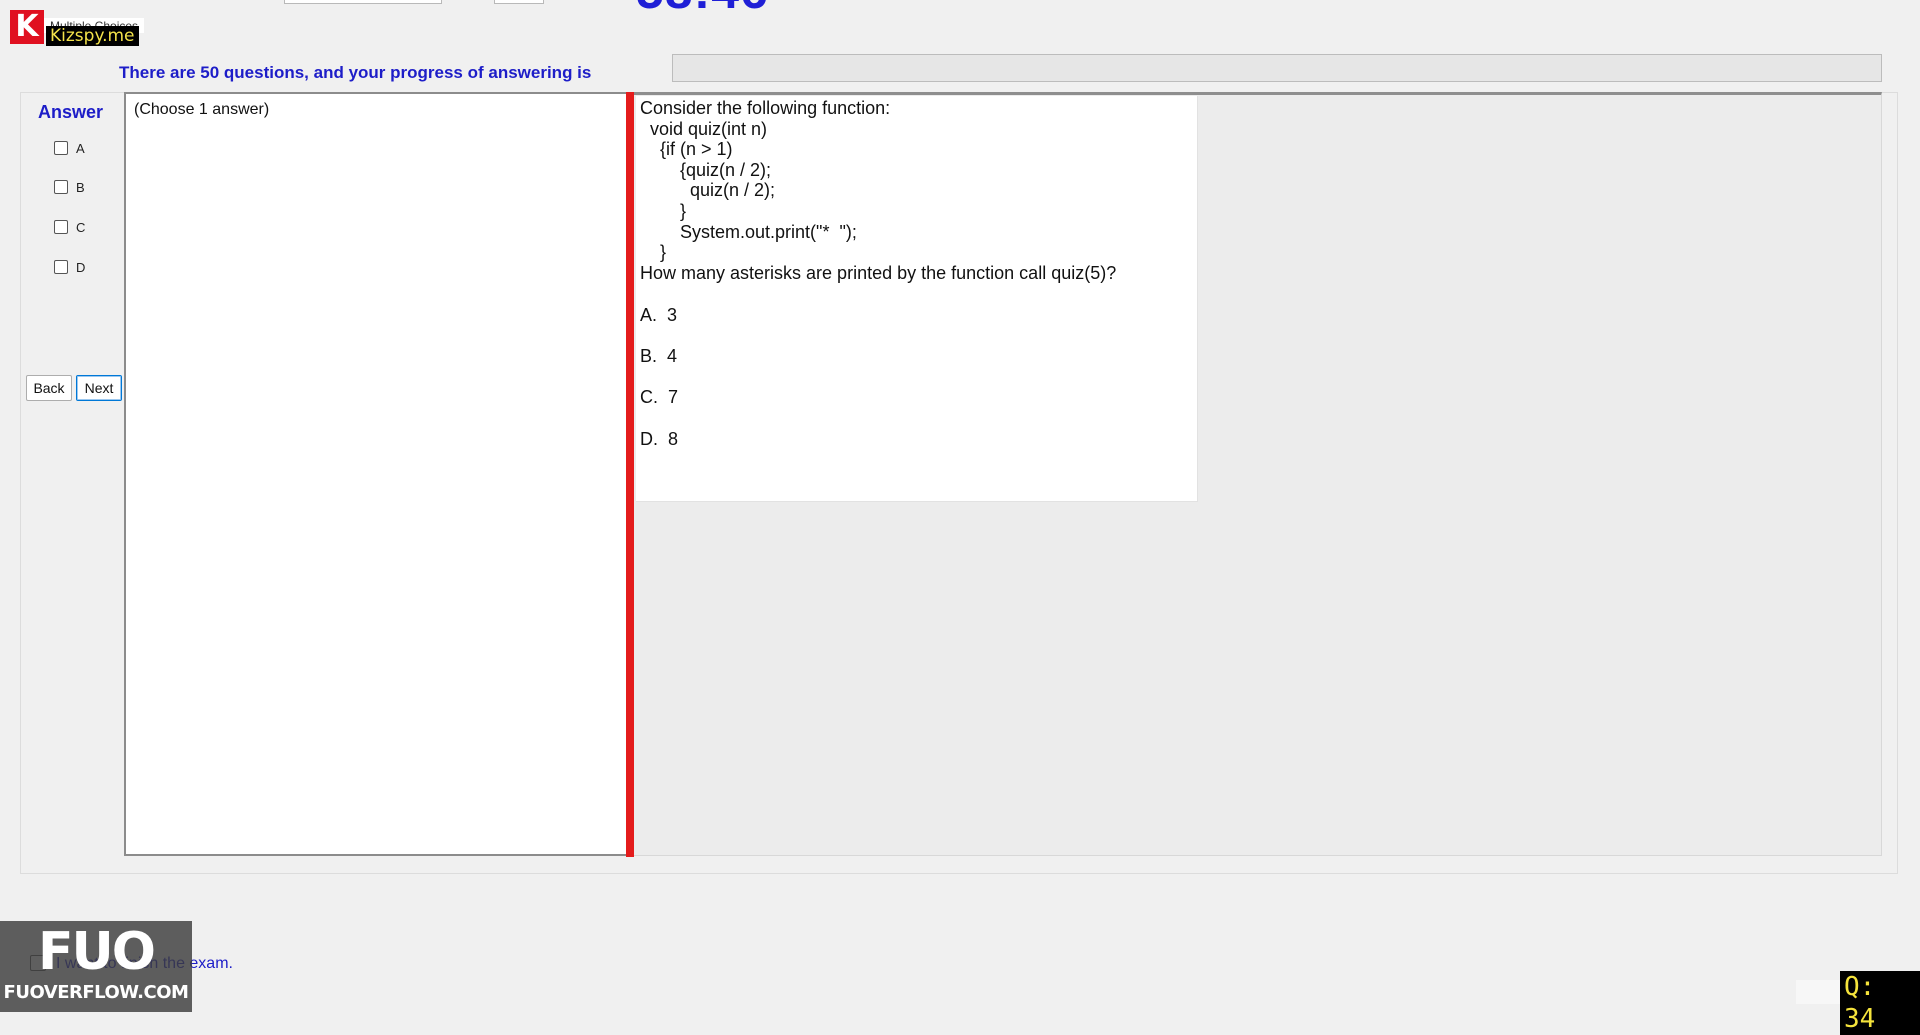 This screenshot has width=1920, height=1035. I want to click on question-choice-a: A. 3, so click(659, 315).